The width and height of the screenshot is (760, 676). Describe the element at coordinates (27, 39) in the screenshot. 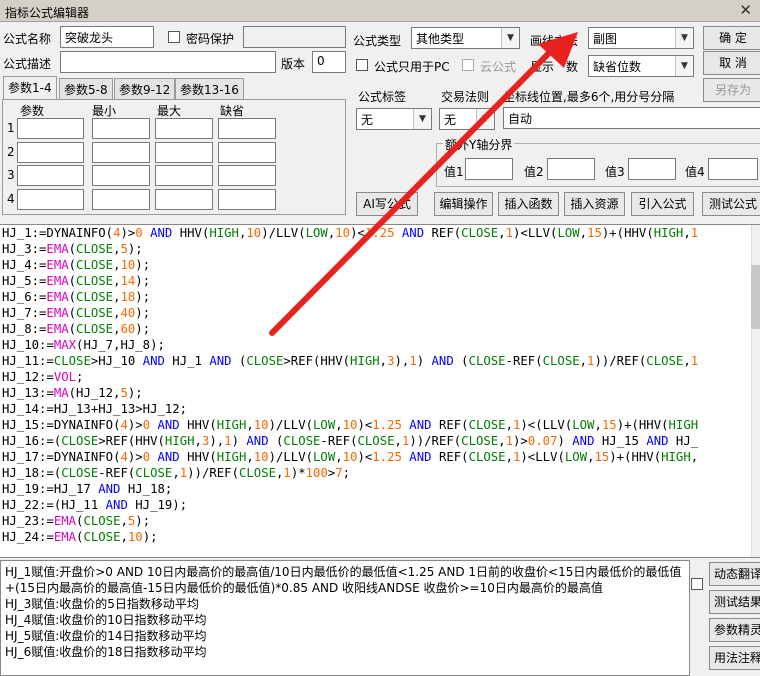

I see `name-label: 公式名称` at that location.